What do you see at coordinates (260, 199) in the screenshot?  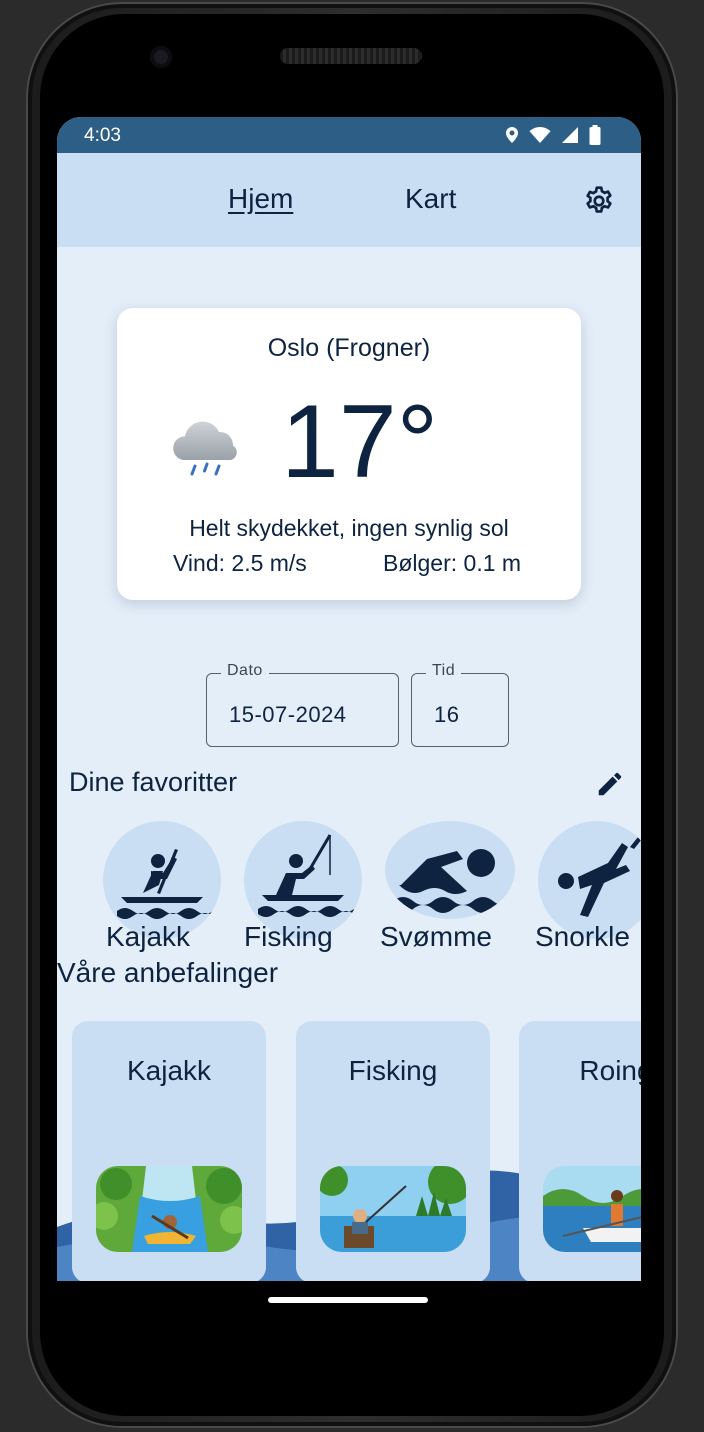 I see `nav-tab-home: Hjem` at bounding box center [260, 199].